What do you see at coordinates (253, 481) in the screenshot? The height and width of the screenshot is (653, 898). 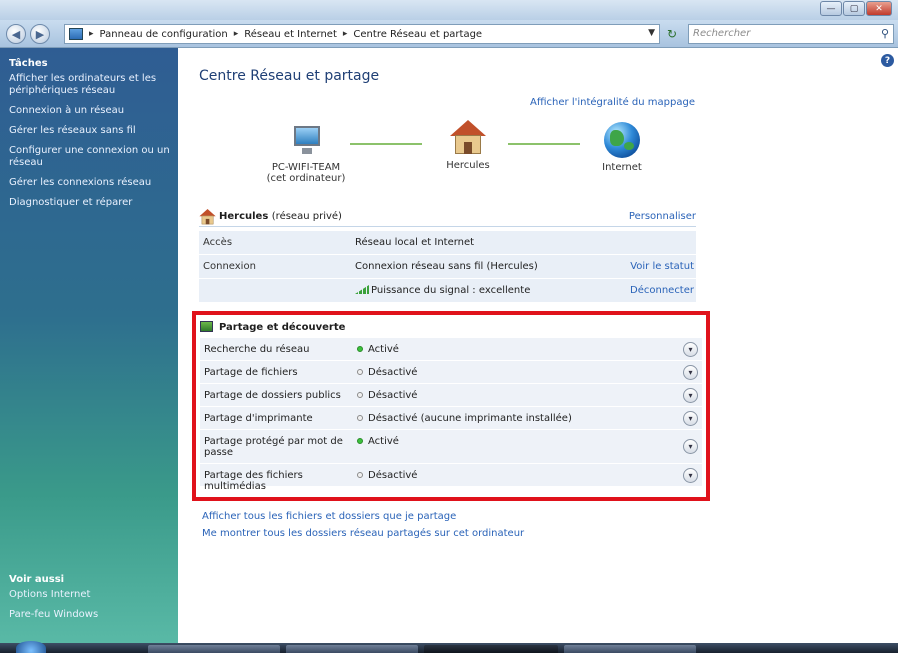 I see `row-label: Partage des fichiers multimédias` at bounding box center [253, 481].